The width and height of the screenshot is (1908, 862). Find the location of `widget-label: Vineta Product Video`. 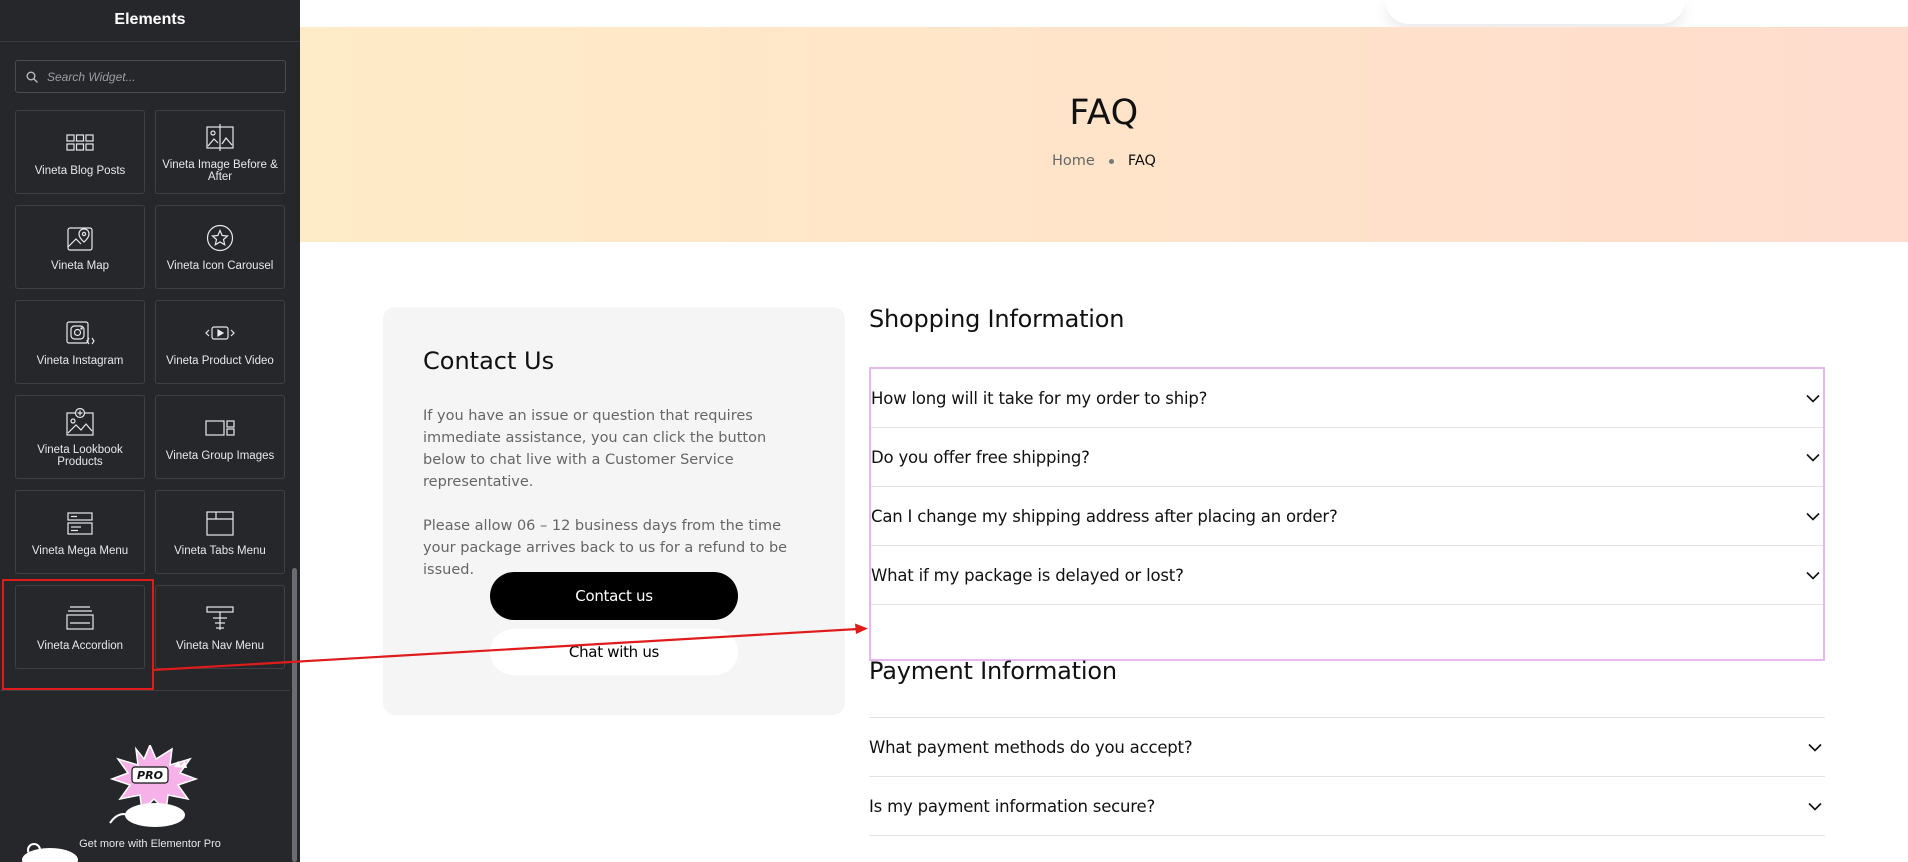

widget-label: Vineta Product Video is located at coordinates (220, 360).